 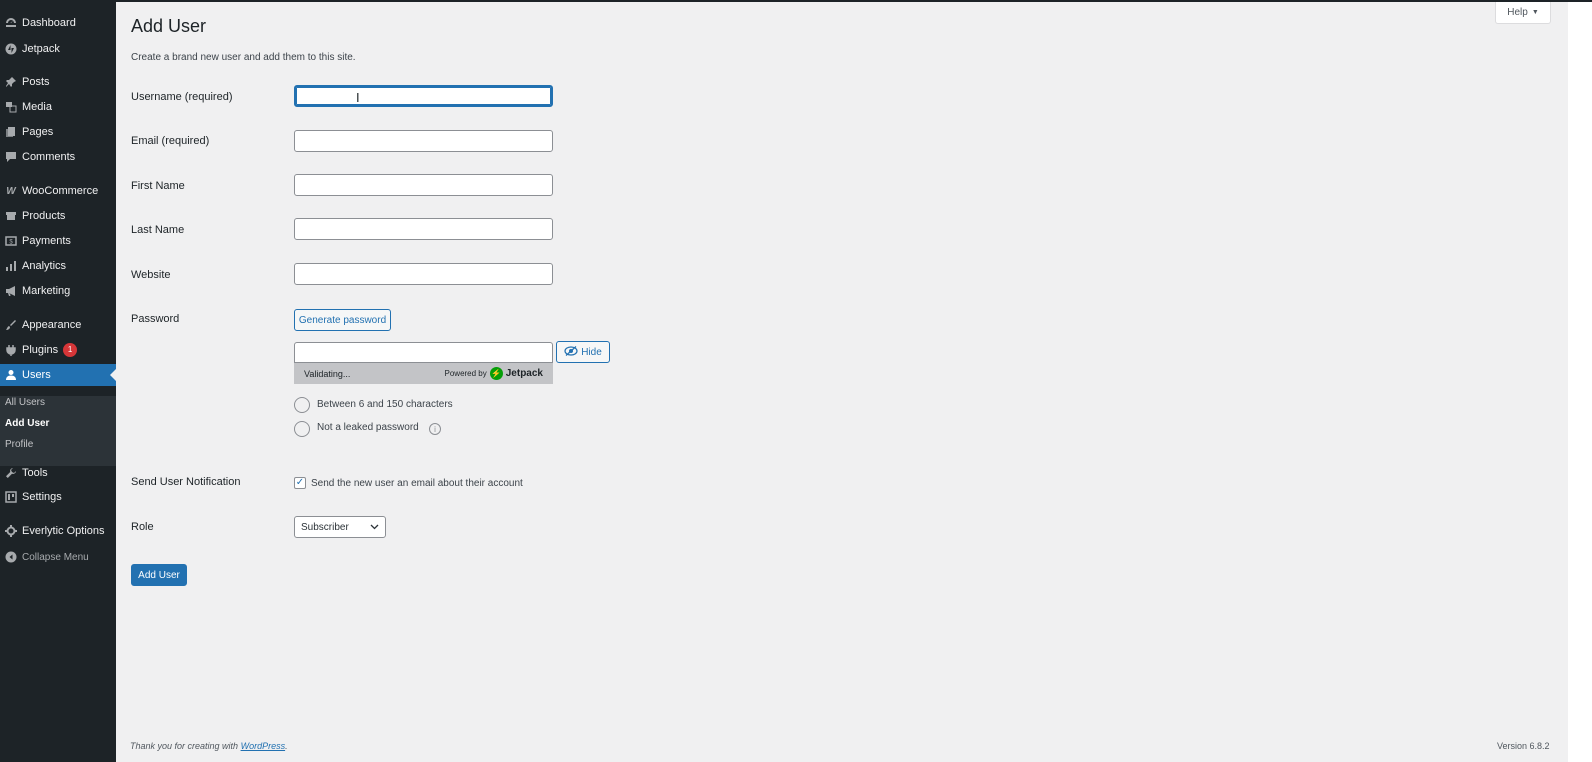 What do you see at coordinates (854, 1) in the screenshot?
I see `top-bar` at bounding box center [854, 1].